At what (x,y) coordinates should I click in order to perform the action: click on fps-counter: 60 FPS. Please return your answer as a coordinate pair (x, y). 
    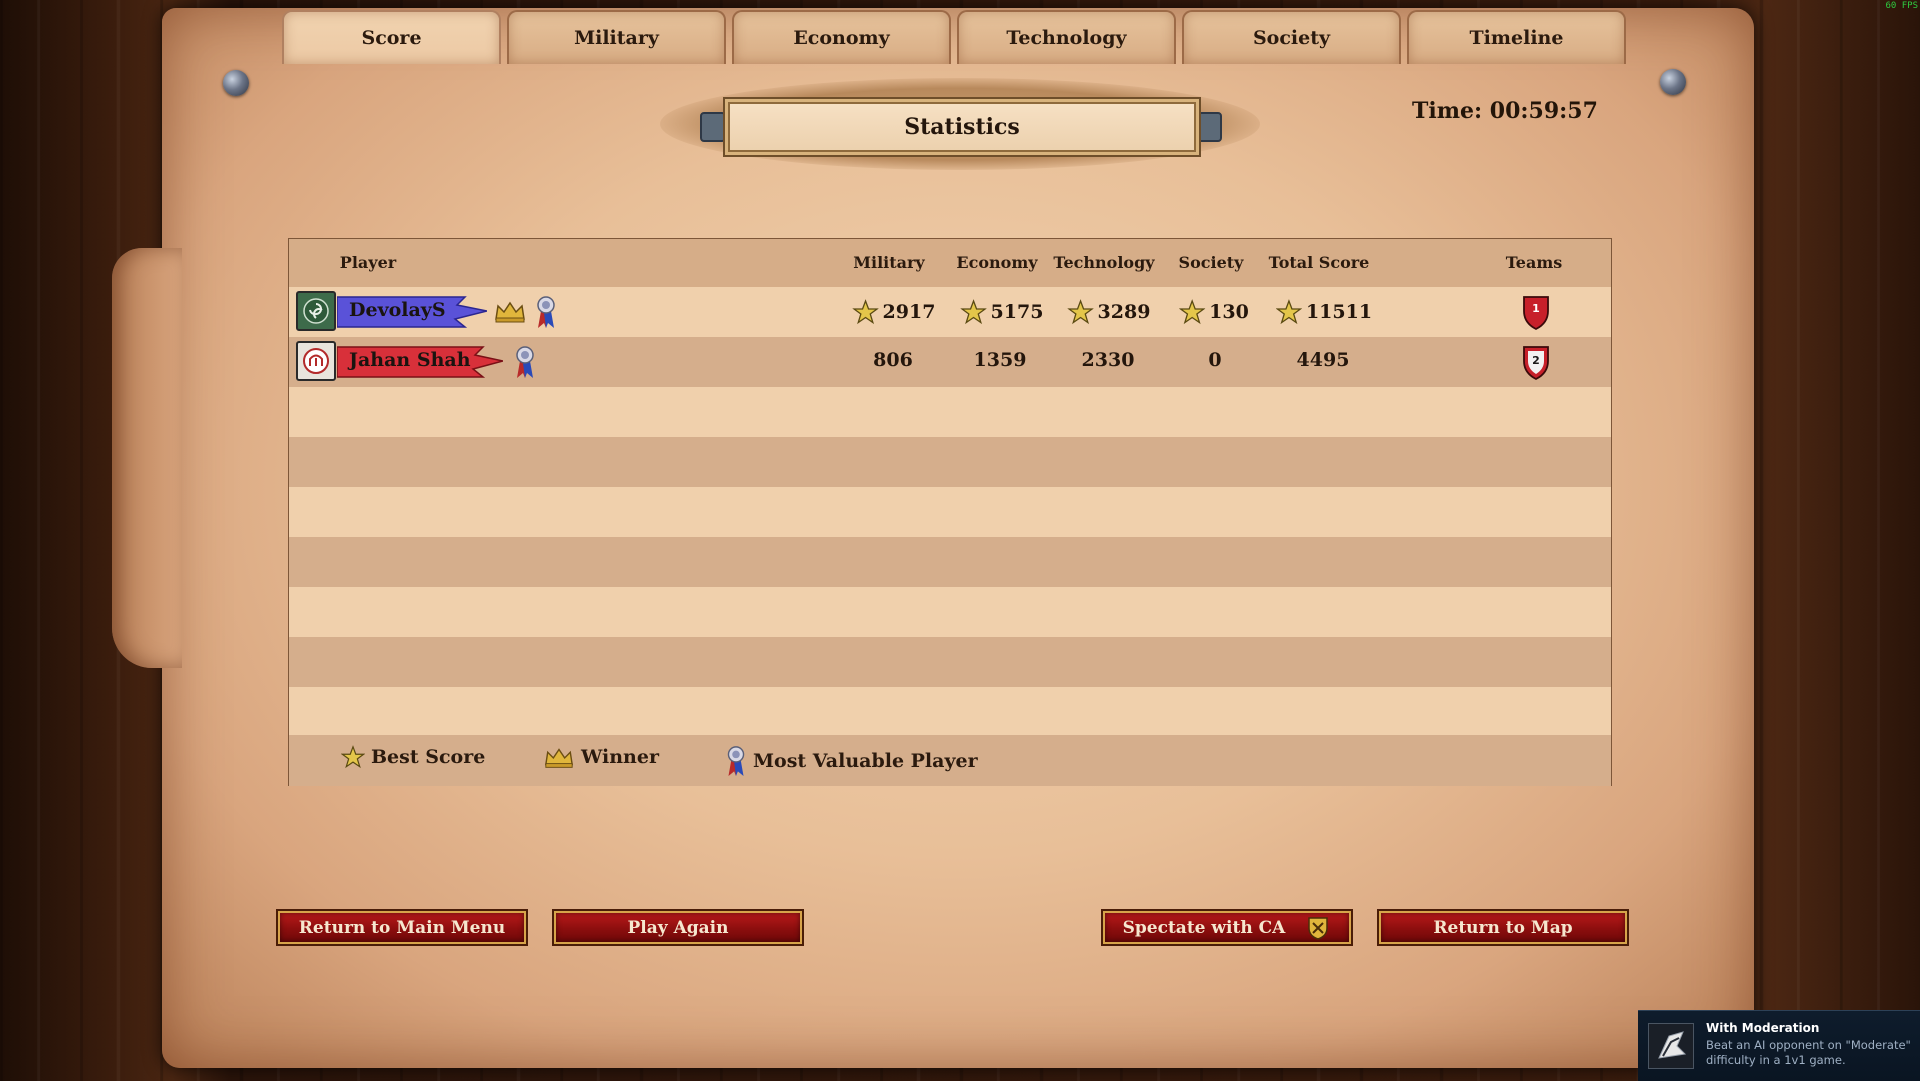
    Looking at the image, I should click on (1901, 6).